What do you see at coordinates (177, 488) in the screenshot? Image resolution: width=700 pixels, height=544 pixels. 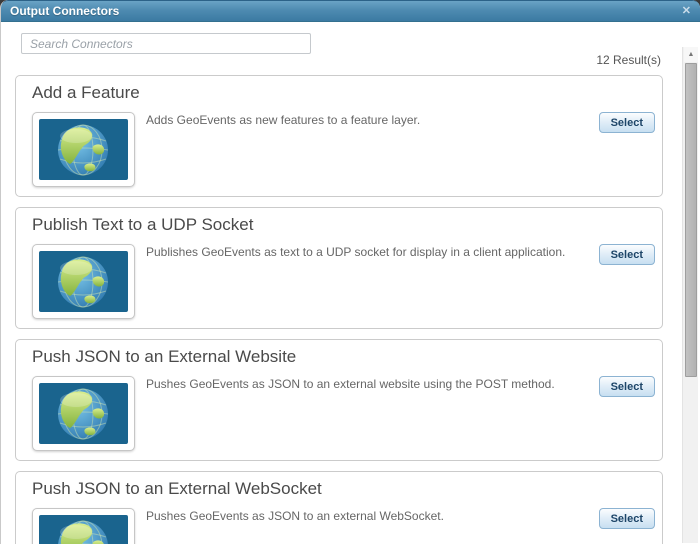 I see `connector-title: Push JSON to an External WebSocket` at bounding box center [177, 488].